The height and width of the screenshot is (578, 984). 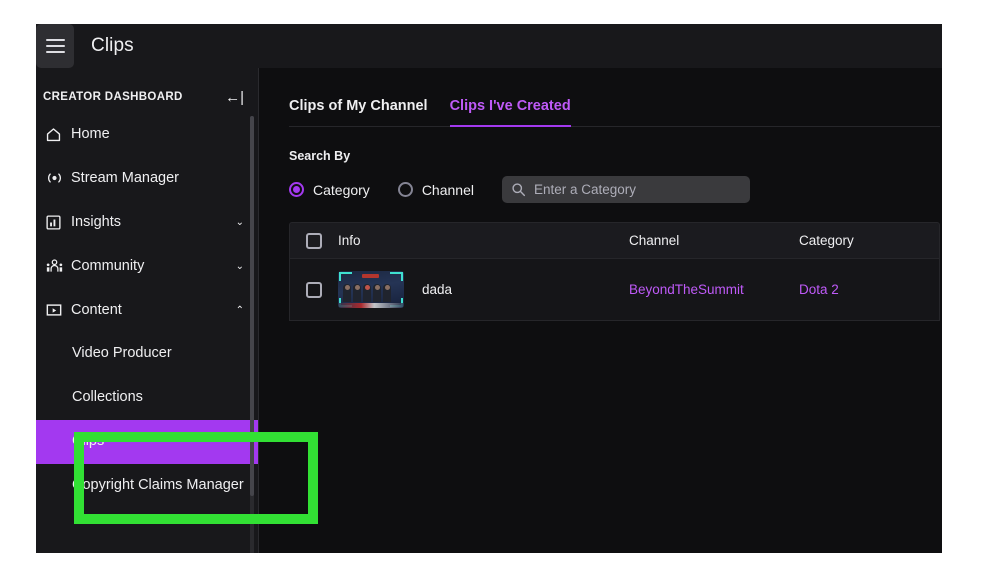 I want to click on home-icon, so click(x=58, y=134).